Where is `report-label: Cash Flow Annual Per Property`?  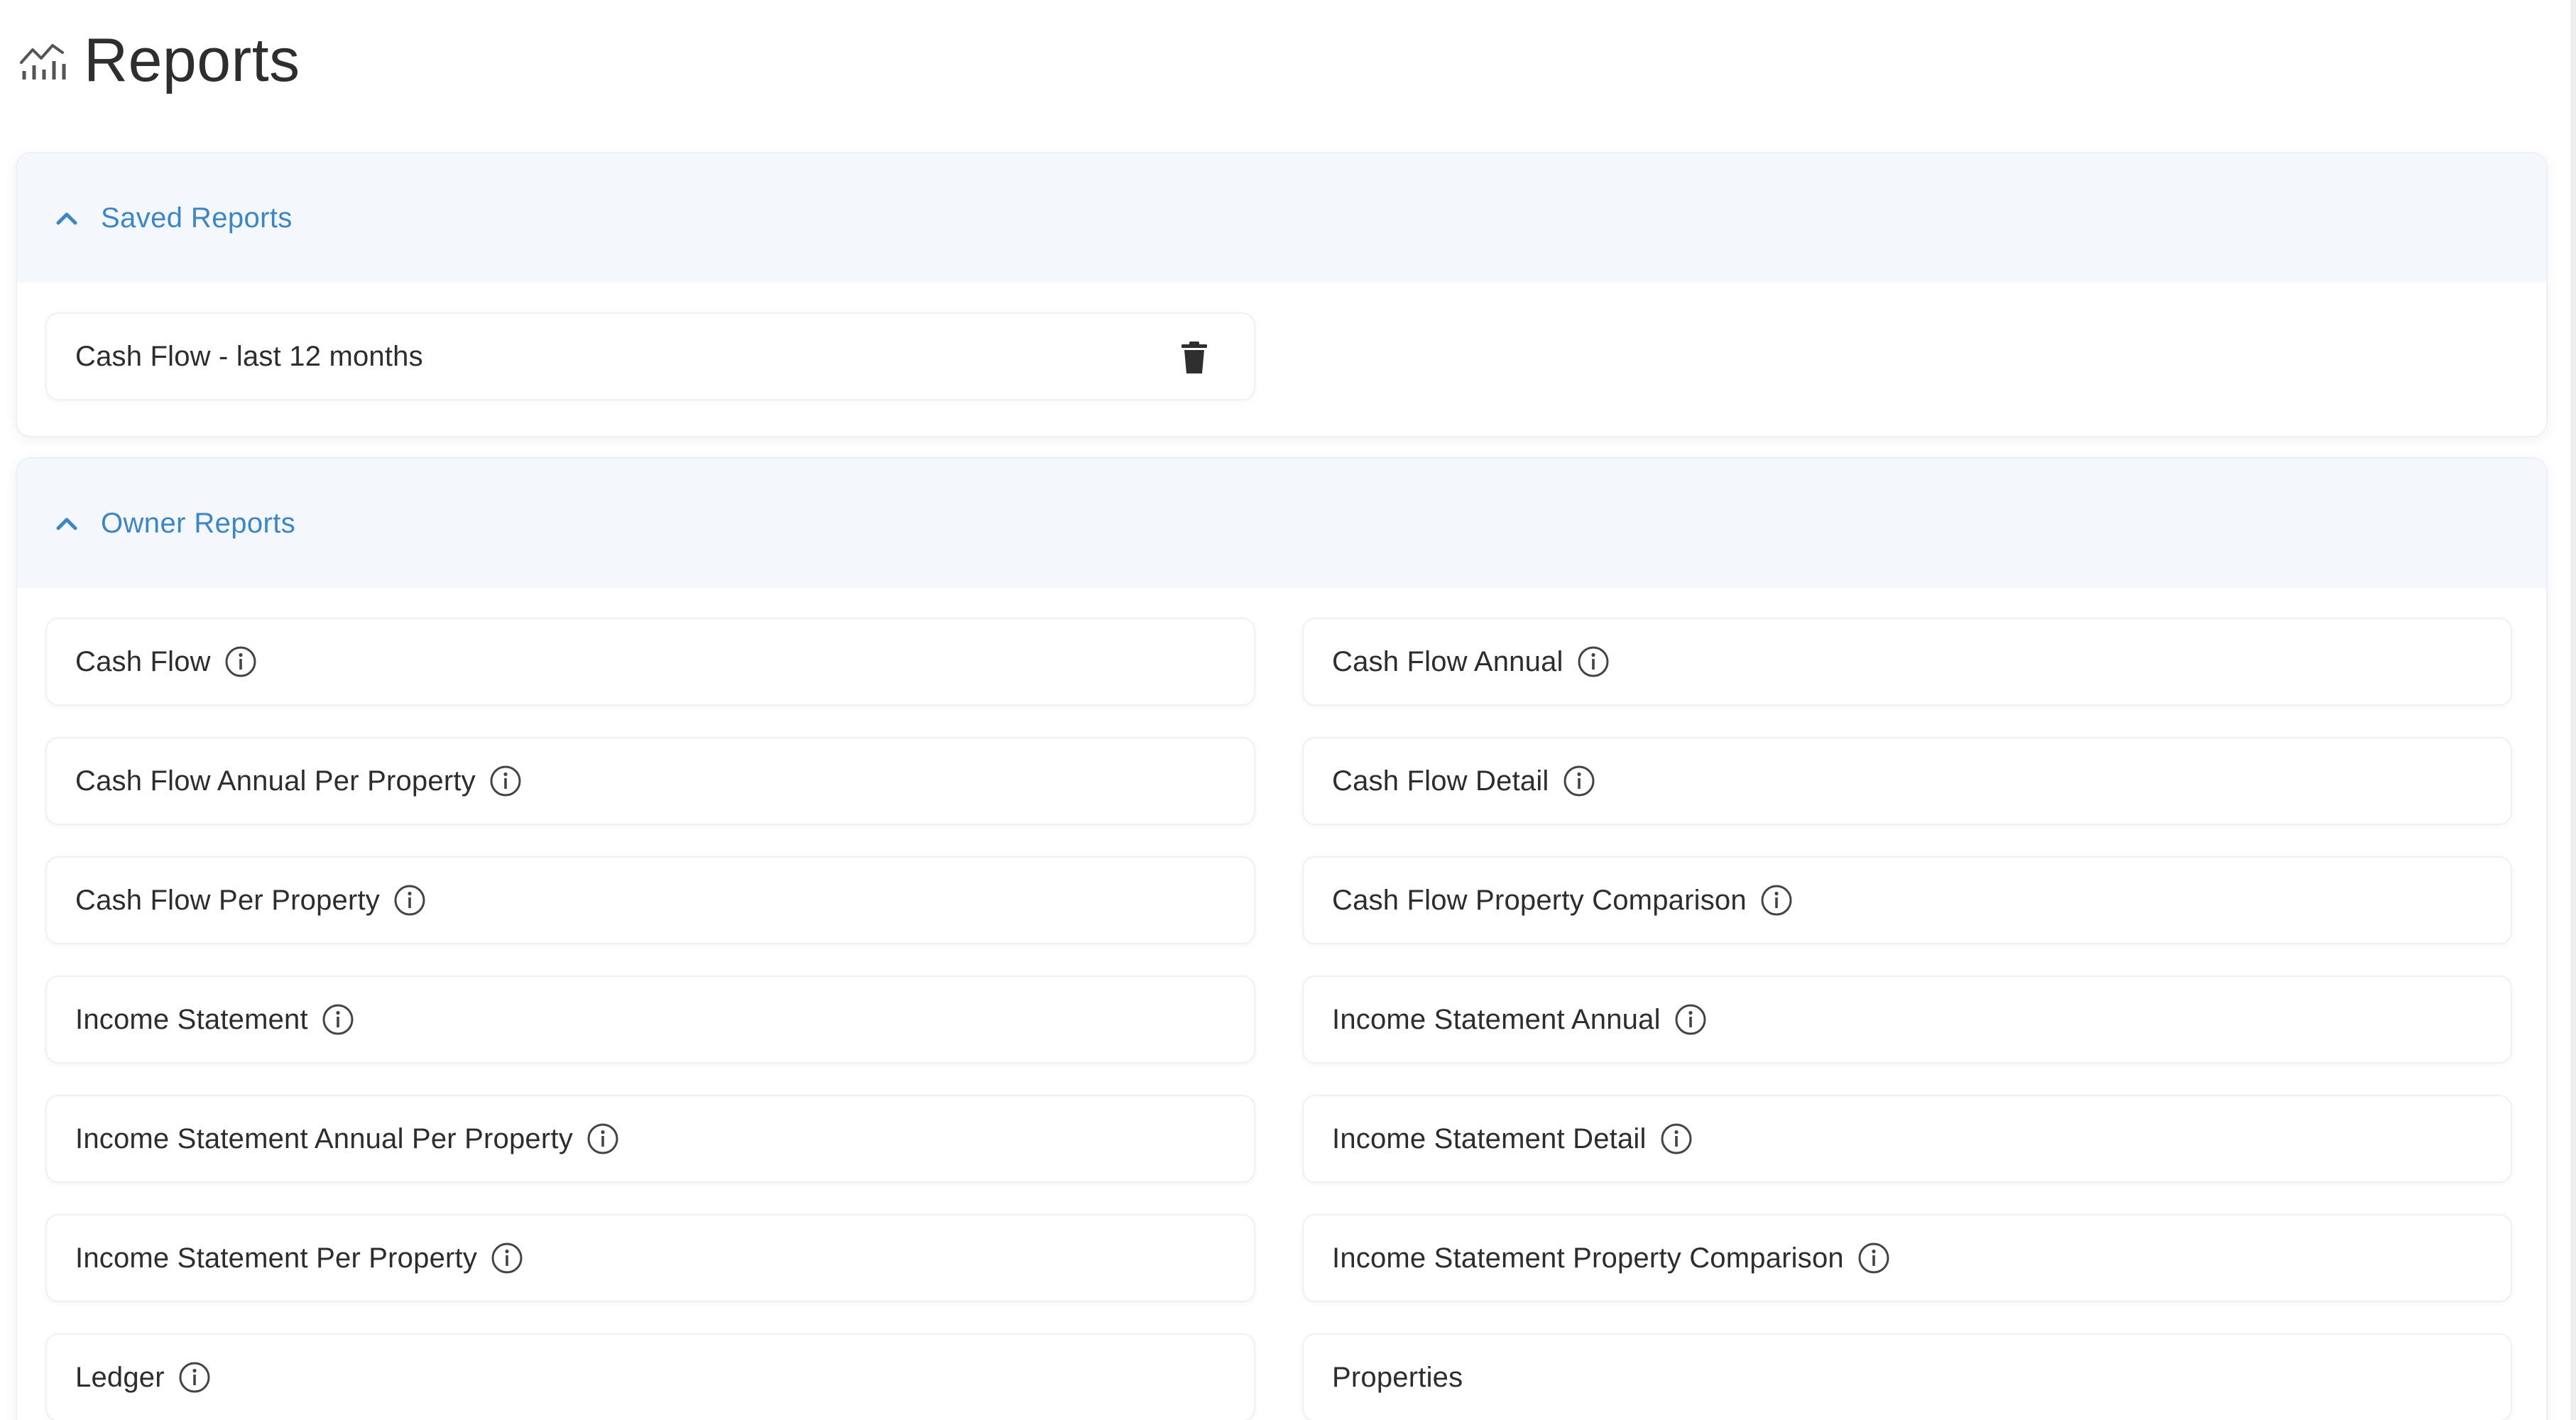
report-label: Cash Flow Annual Per Property is located at coordinates (275, 781).